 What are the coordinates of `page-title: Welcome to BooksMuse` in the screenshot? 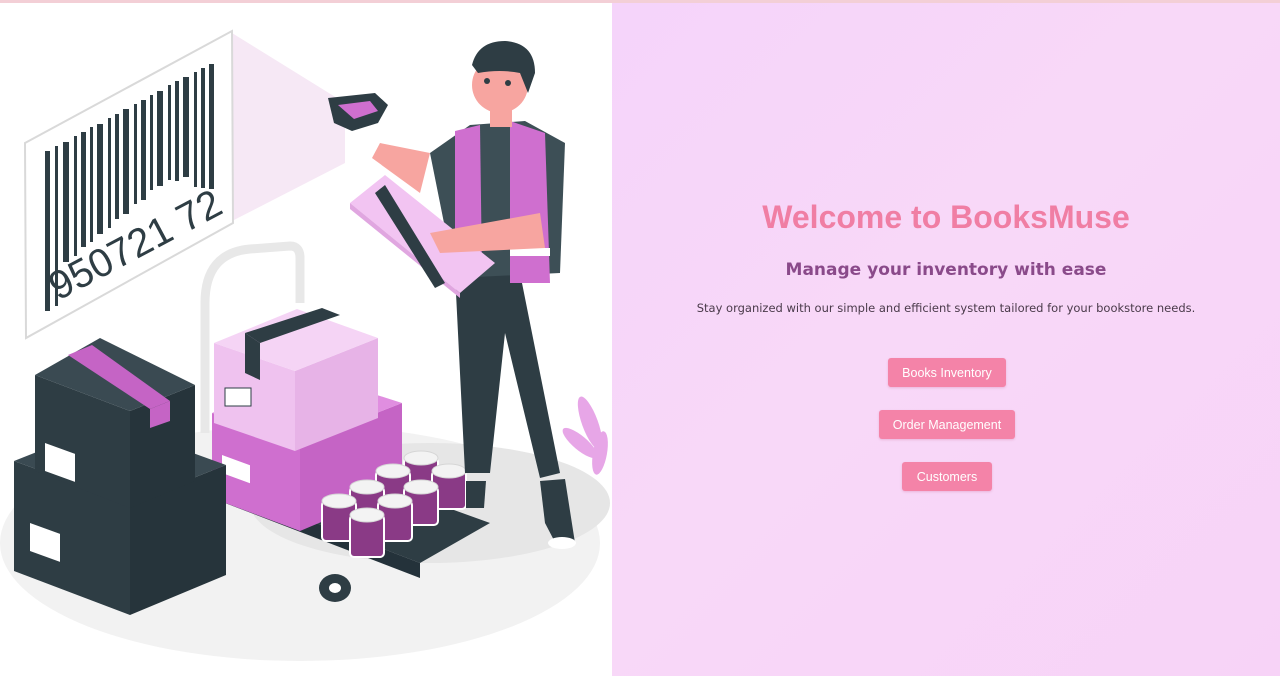 It's located at (946, 217).